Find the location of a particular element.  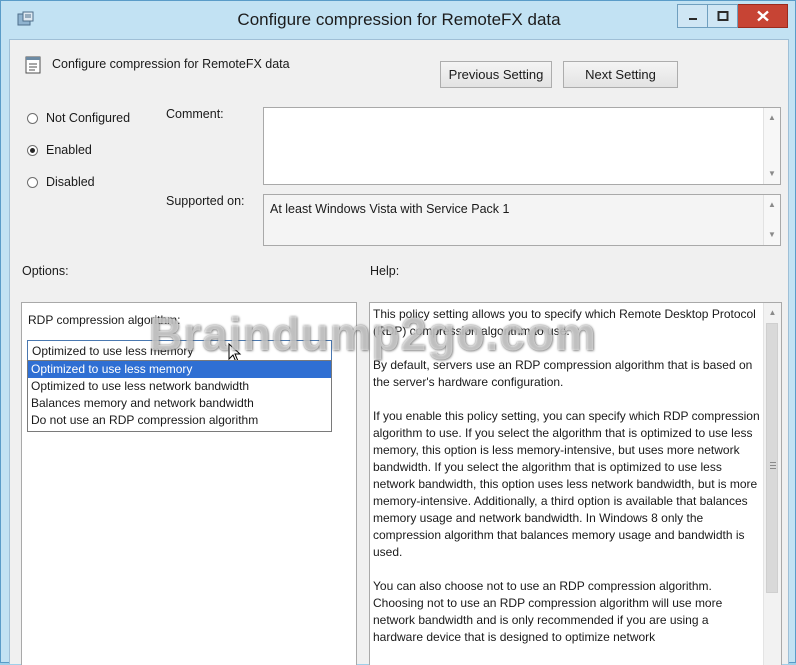

compression-algorithm-select: Optimized to use less memory is located at coordinates (179, 350).